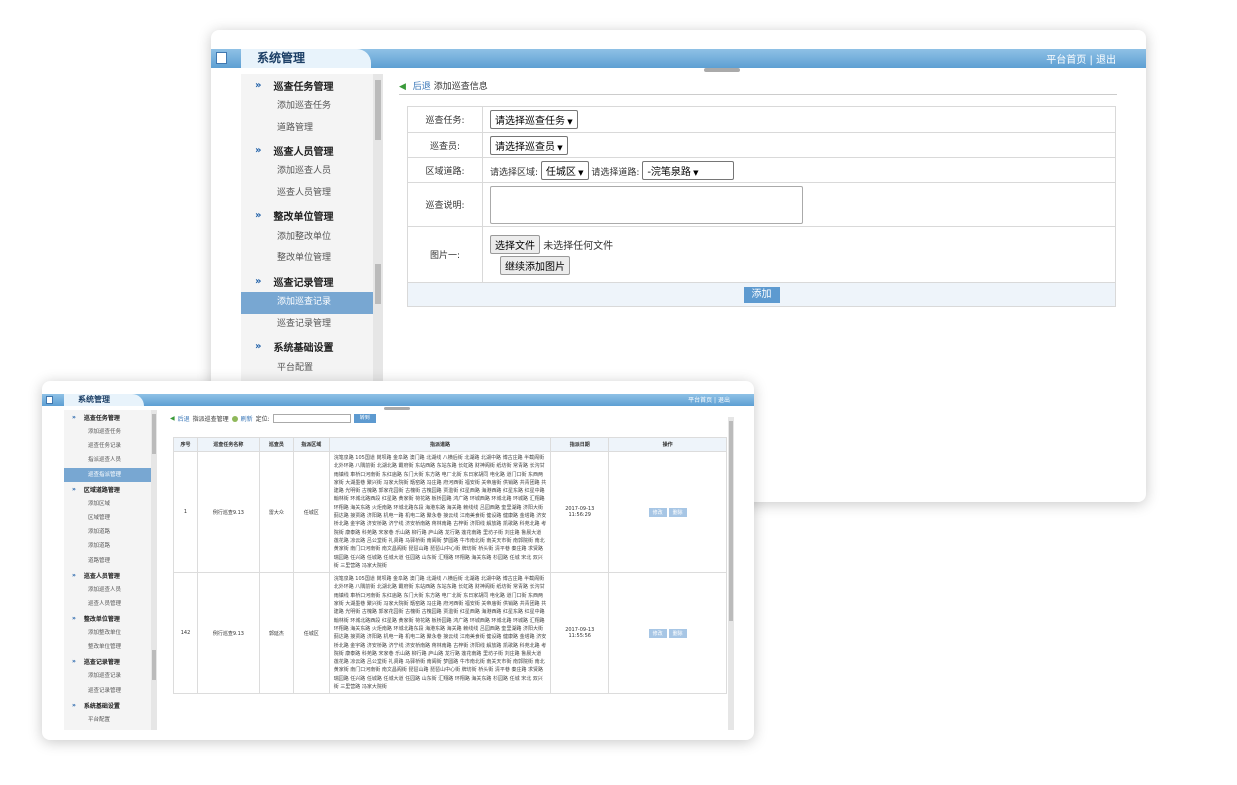 This screenshot has width=1237, height=785. What do you see at coordinates (110, 575) in the screenshot?
I see `sidebar-section-11: » 巡查人员管理` at bounding box center [110, 575].